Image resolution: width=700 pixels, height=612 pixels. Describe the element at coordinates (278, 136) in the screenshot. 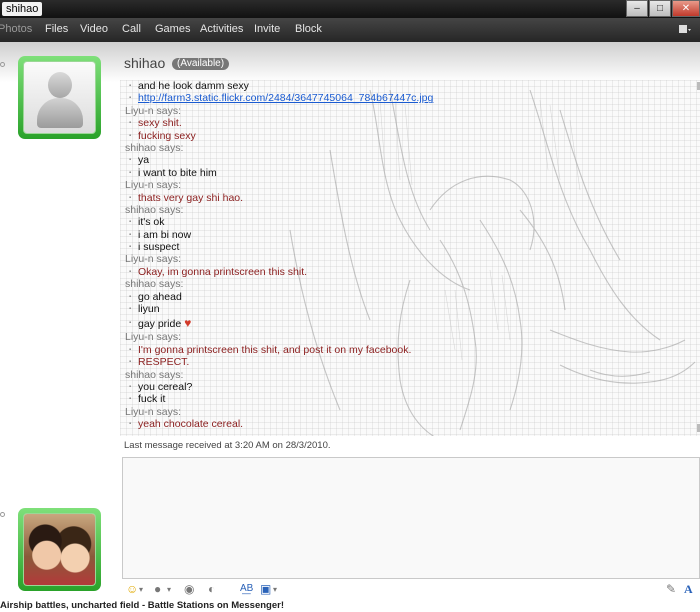

I see `message-line: fucking sexy` at that location.